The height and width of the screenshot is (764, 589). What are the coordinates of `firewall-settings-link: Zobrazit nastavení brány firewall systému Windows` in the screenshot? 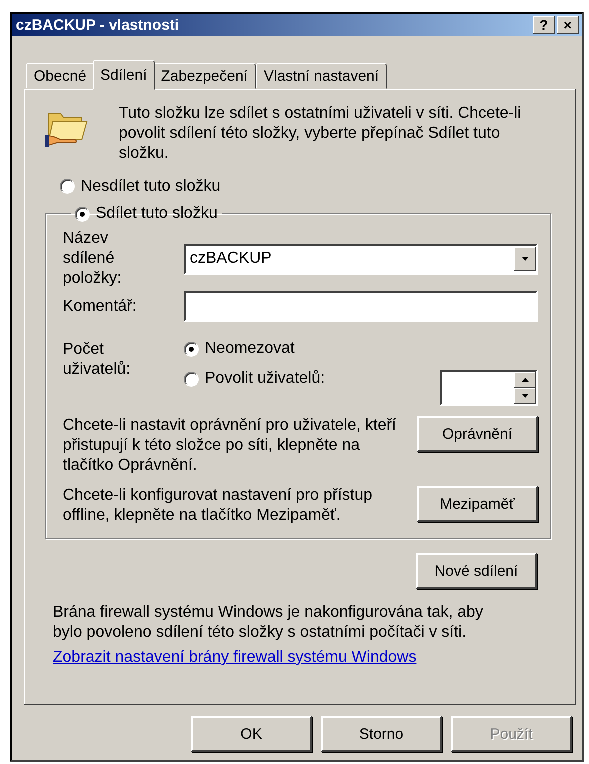 It's located at (235, 657).